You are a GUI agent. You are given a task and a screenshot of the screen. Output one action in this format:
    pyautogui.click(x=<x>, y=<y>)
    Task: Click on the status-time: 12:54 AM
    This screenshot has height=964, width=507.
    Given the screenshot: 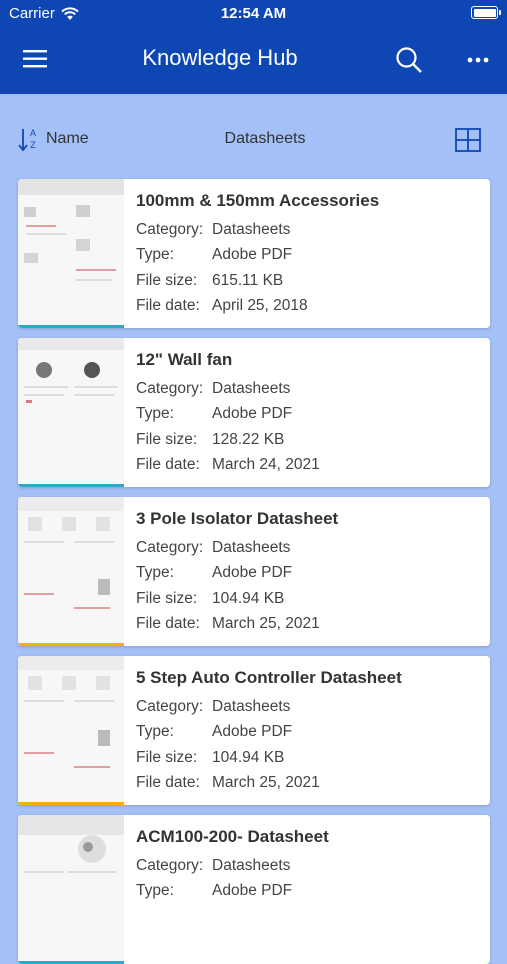 What is the action you would take?
    pyautogui.click(x=253, y=13)
    